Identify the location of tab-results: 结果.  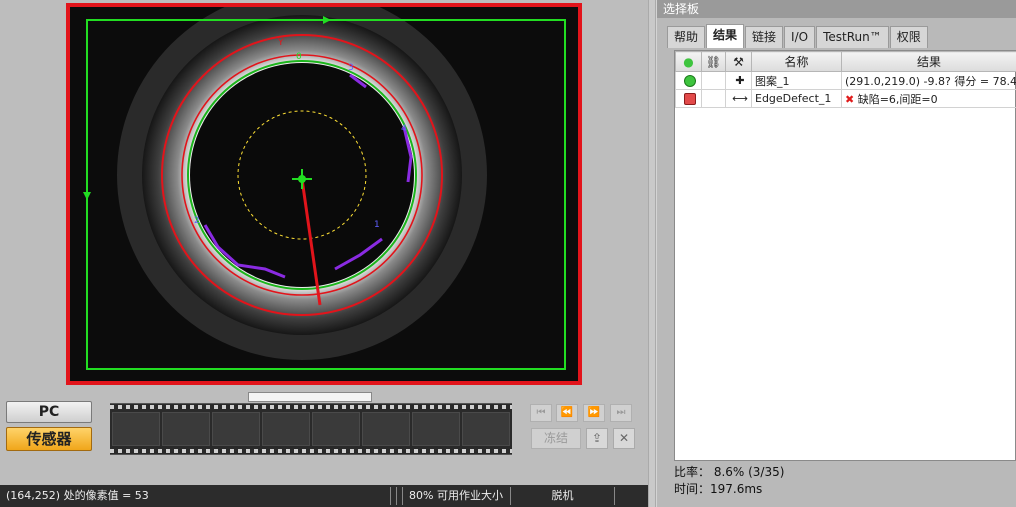
(725, 36).